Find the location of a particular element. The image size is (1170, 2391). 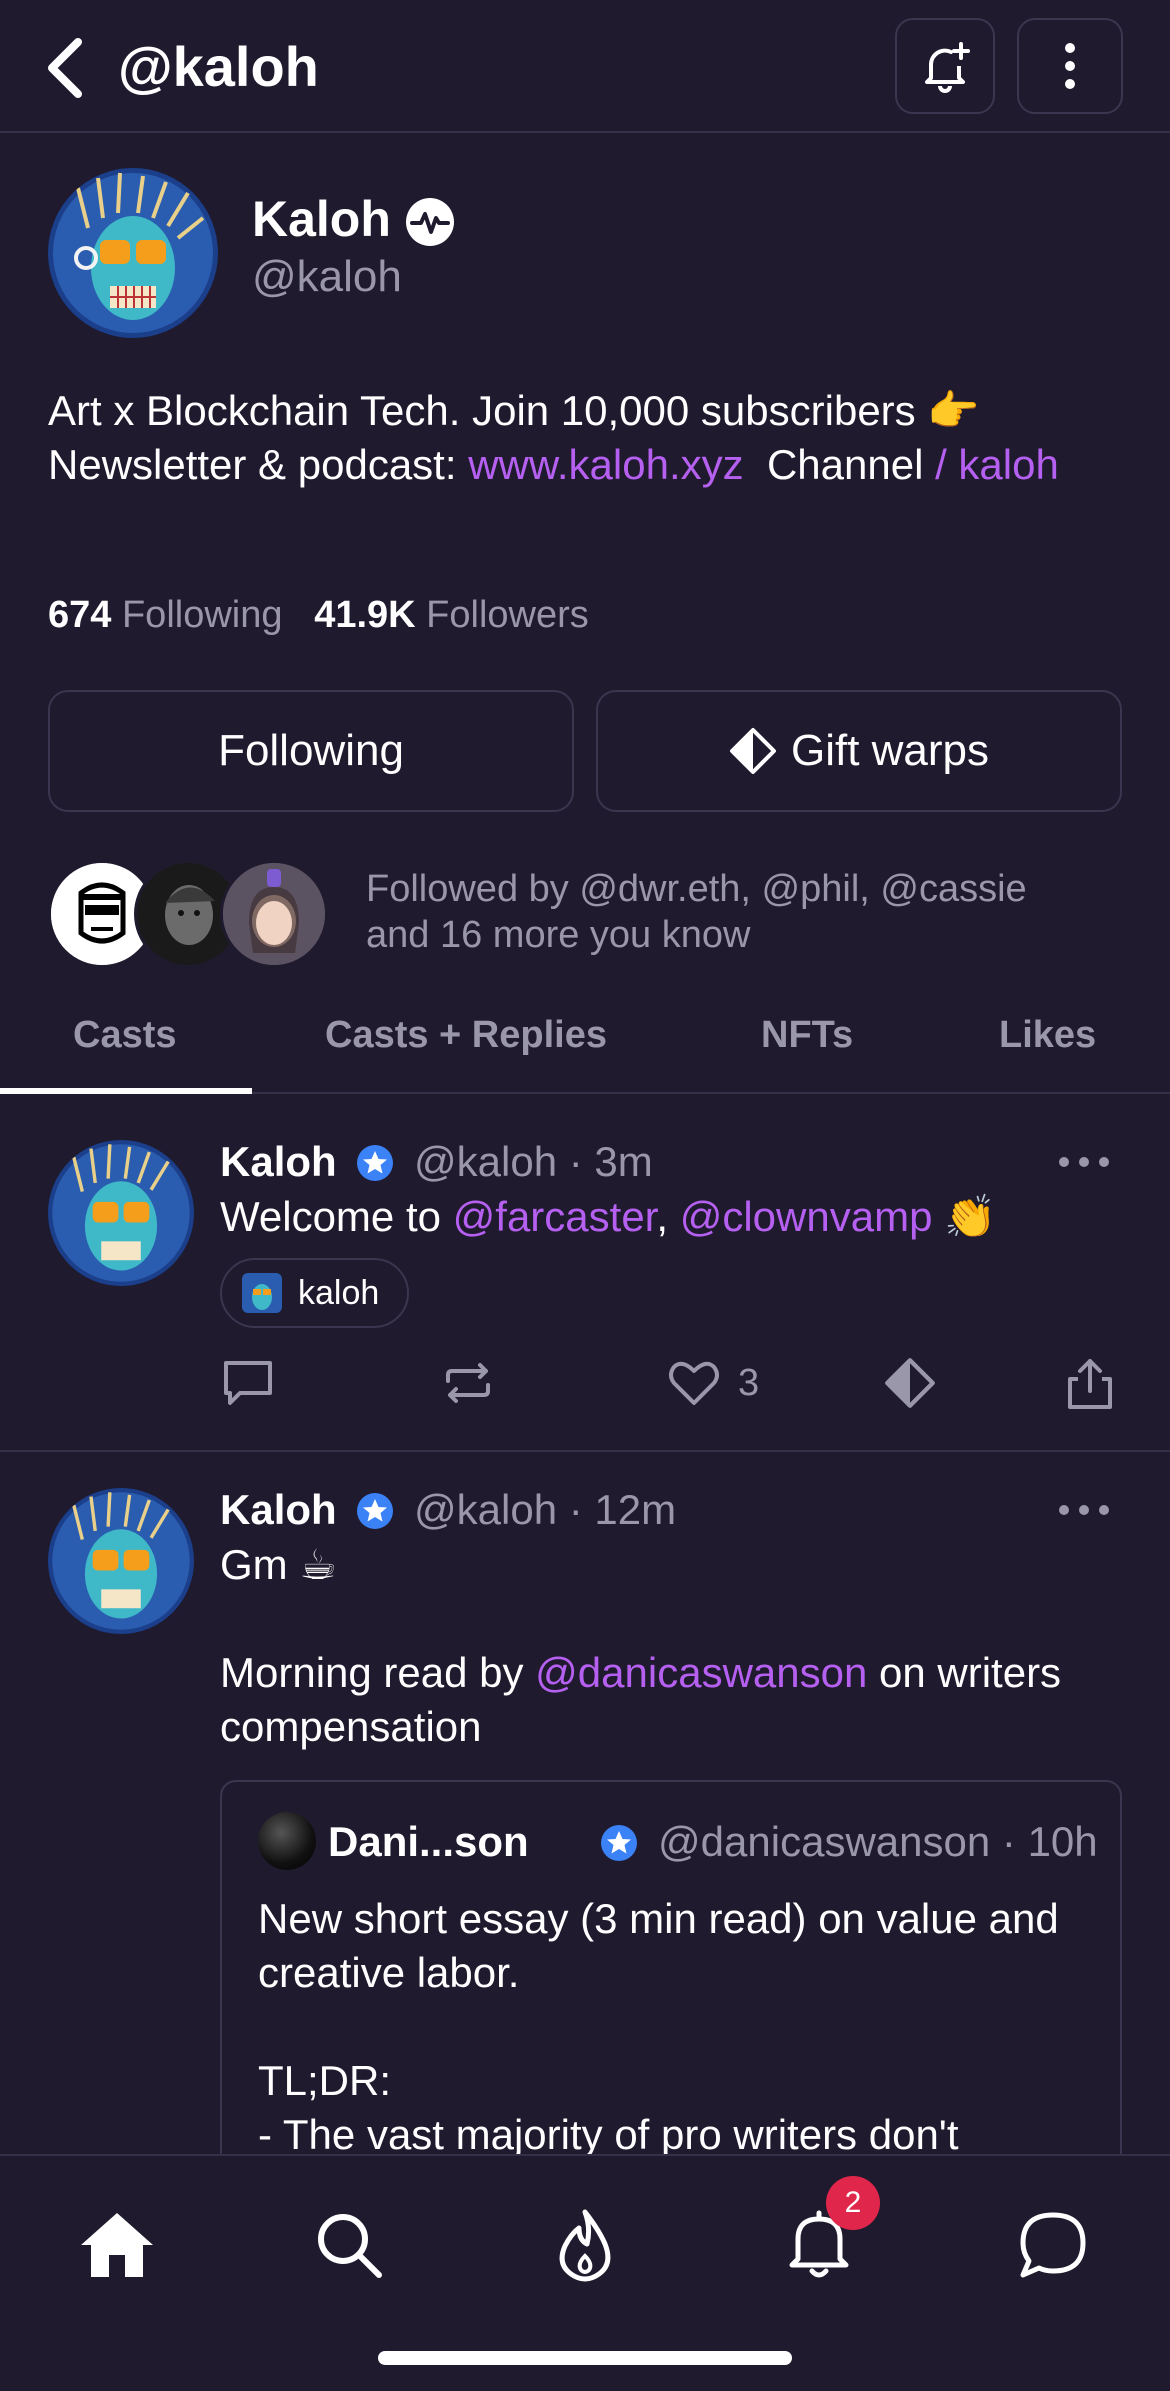

notify-button is located at coordinates (945, 66).